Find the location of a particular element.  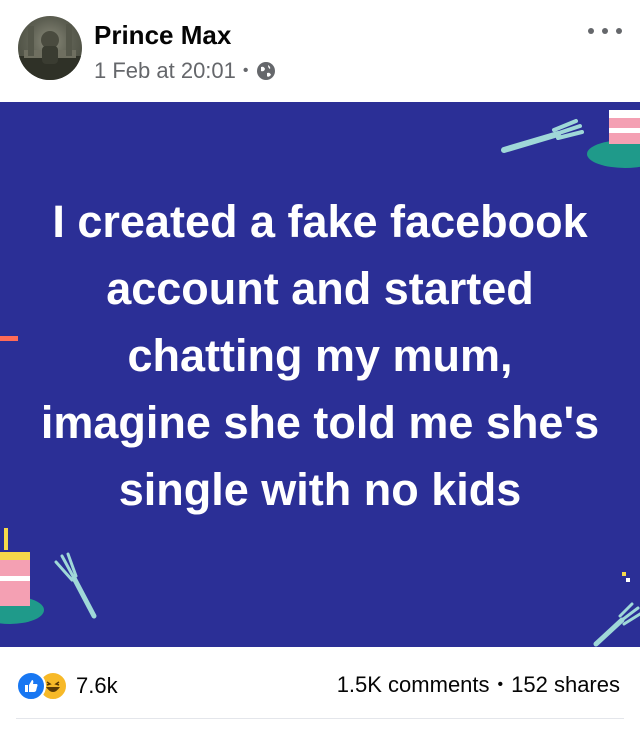

post-stats: 1.5K comments • 152 shares is located at coordinates (478, 685).